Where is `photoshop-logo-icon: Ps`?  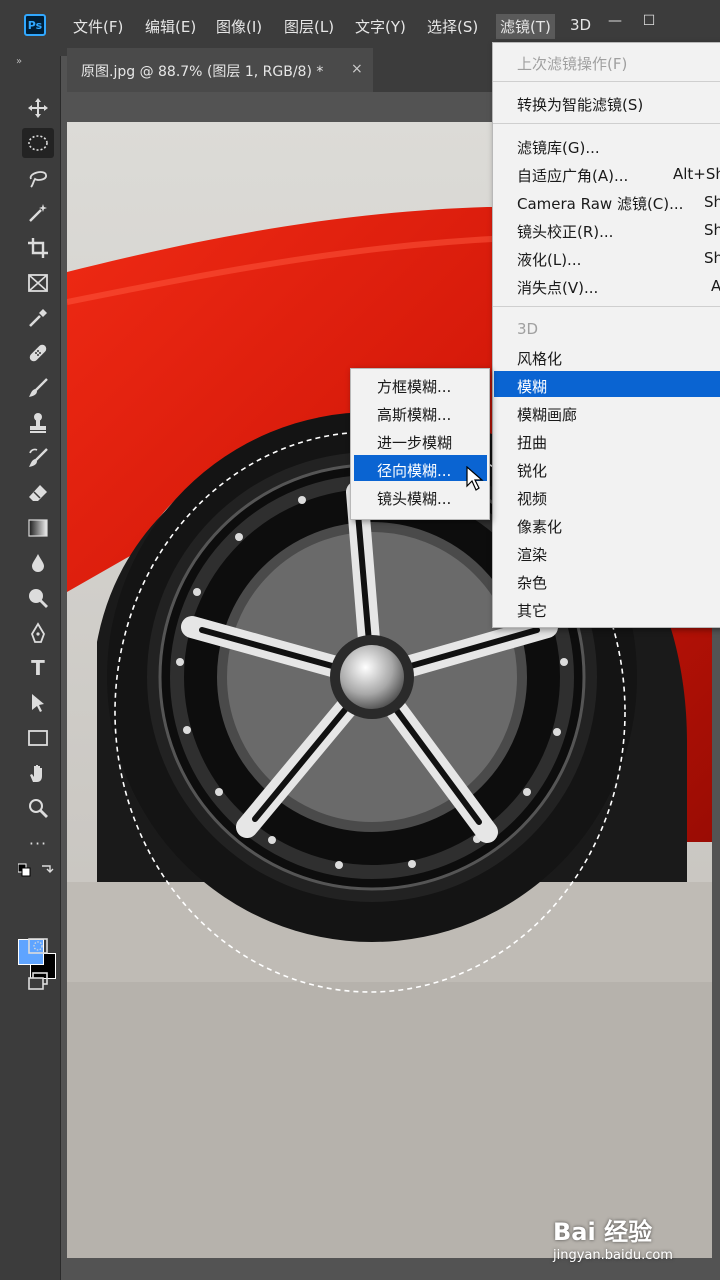
photoshop-logo-icon: Ps is located at coordinates (35, 25).